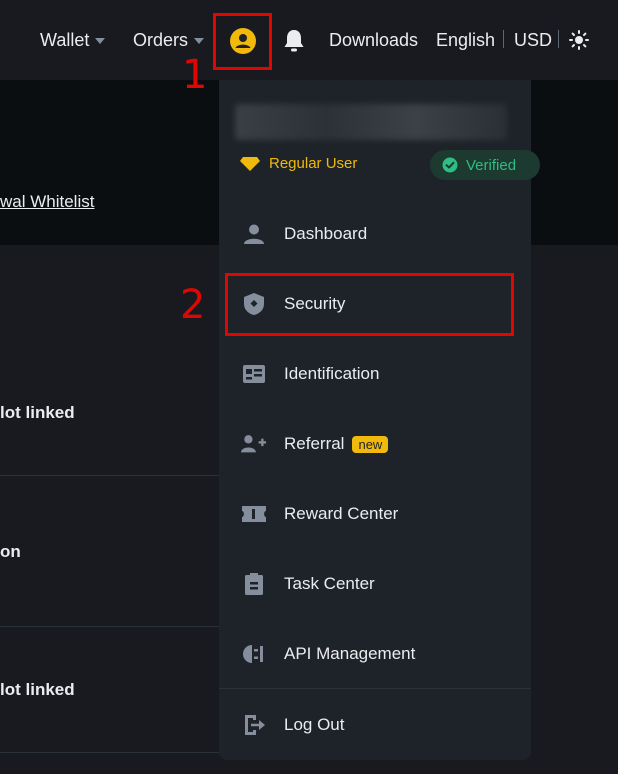  Describe the element at coordinates (370, 444) in the screenshot. I see `new-badge: new` at that location.